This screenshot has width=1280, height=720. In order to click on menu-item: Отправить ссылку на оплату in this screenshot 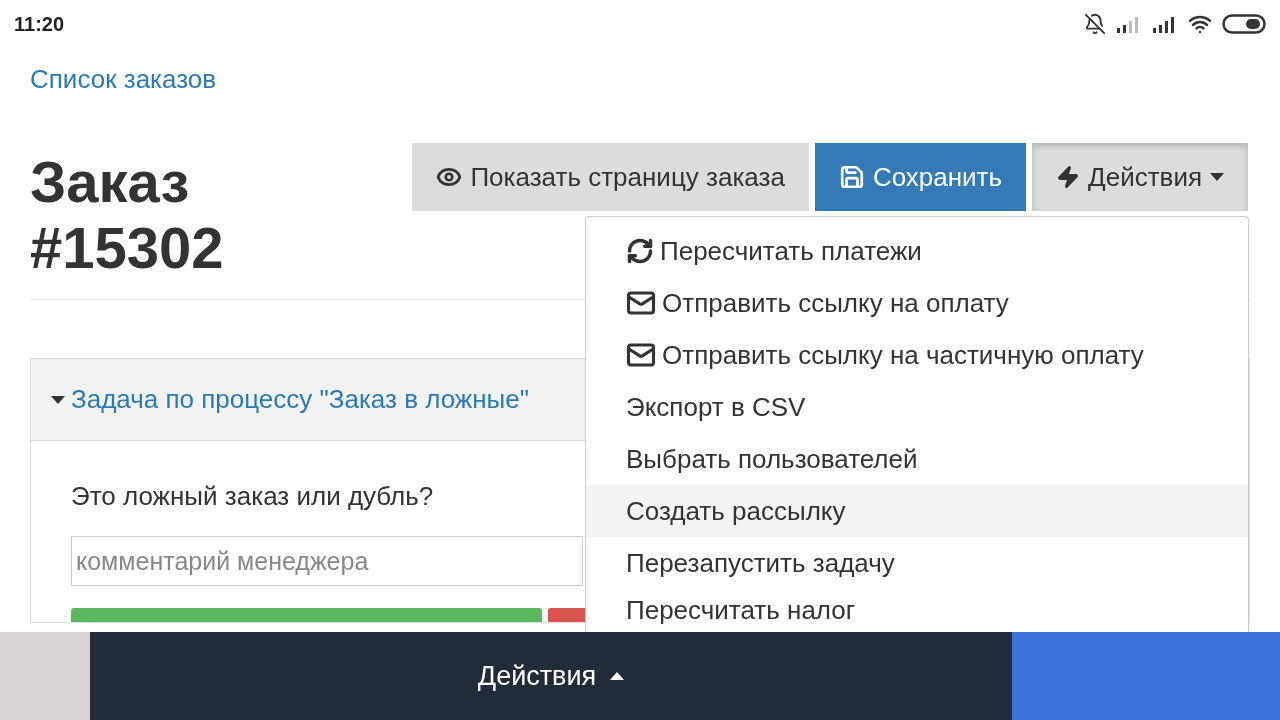, I will do `click(917, 303)`.